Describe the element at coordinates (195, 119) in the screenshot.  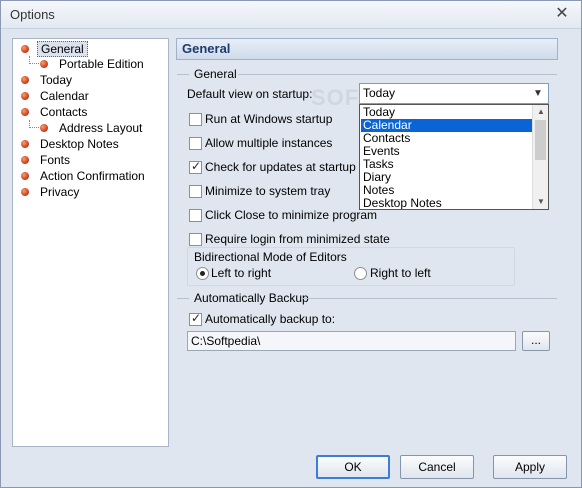
I see `run-at-startup-checkbox` at that location.